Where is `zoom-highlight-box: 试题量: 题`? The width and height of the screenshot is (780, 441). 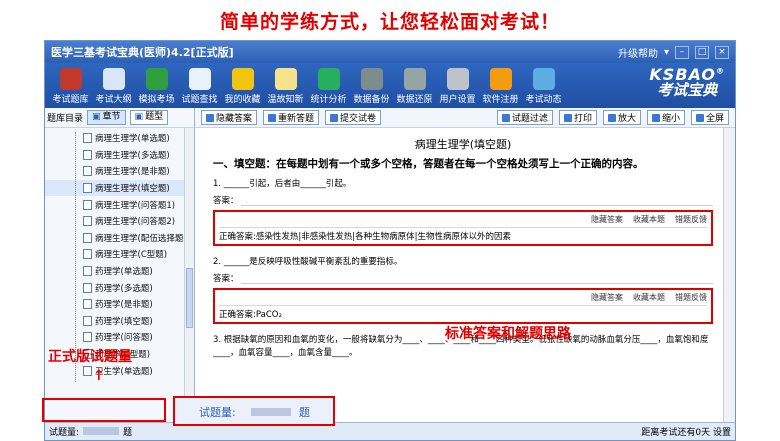
zoom-highlight-box: 试题量: 题 is located at coordinates (254, 411).